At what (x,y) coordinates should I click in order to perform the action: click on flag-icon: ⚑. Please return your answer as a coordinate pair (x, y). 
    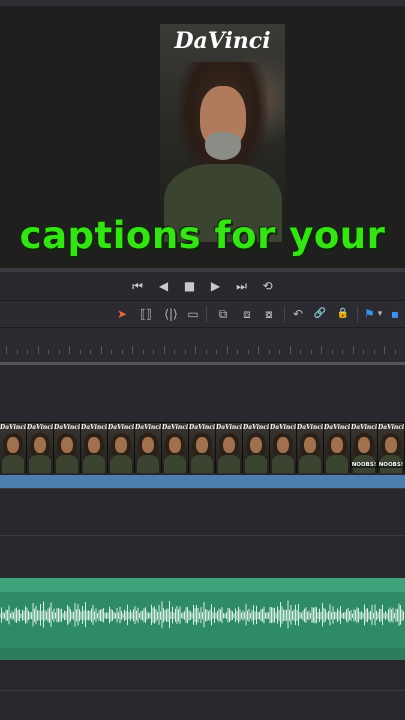
    Looking at the image, I should click on (369, 314).